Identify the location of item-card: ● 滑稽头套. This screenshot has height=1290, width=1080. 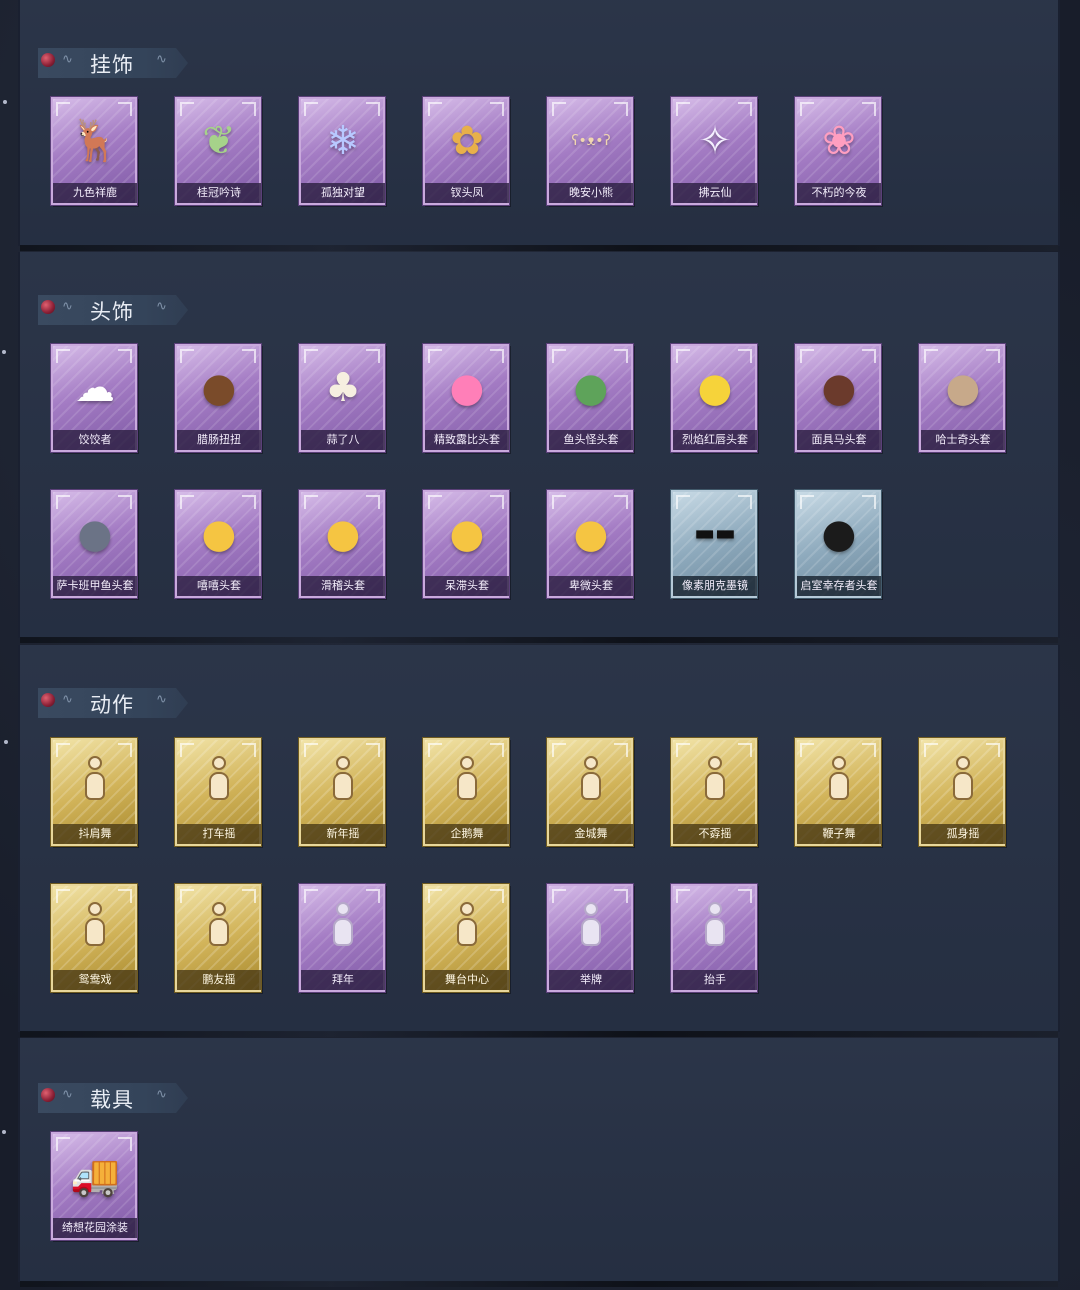
(341, 544).